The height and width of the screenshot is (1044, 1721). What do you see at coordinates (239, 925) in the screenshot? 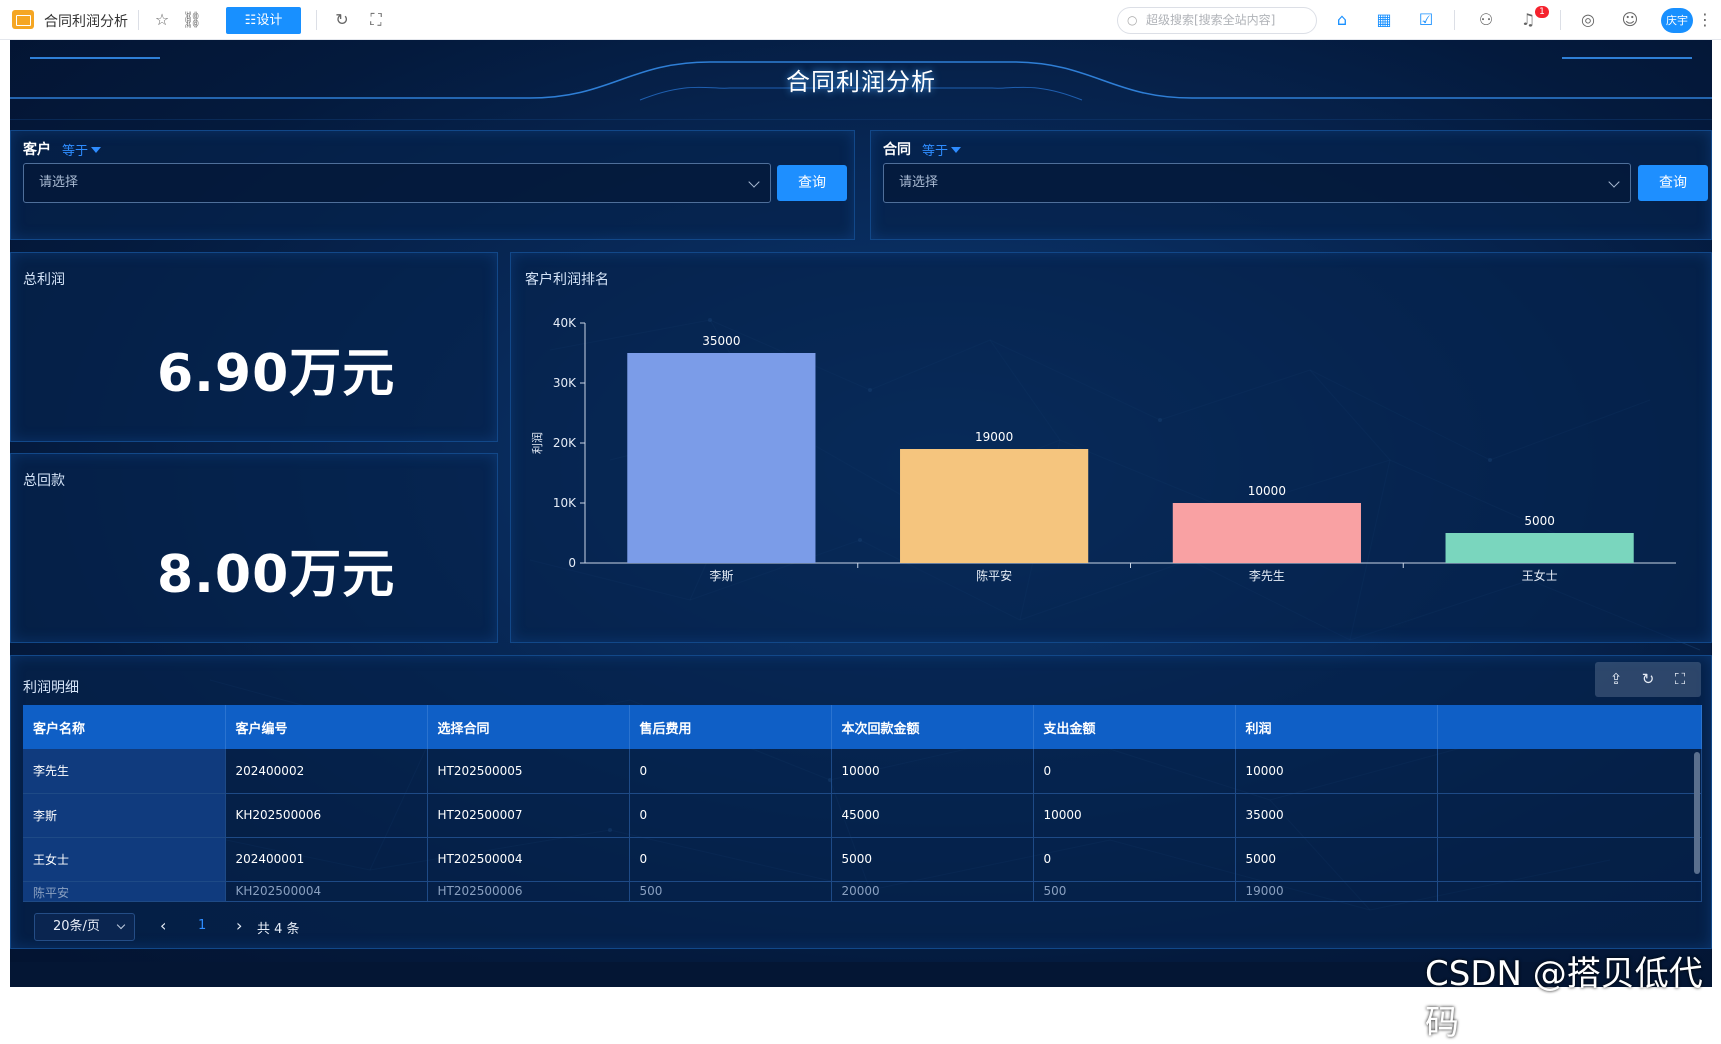
I see `next-page-button: ›` at bounding box center [239, 925].